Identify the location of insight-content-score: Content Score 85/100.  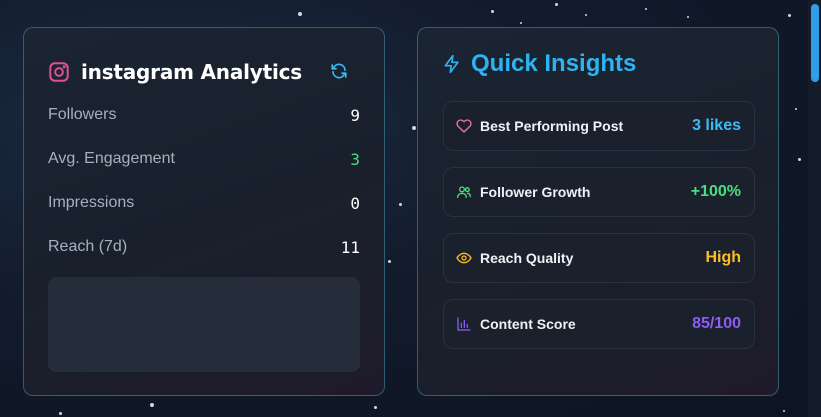
(599, 324).